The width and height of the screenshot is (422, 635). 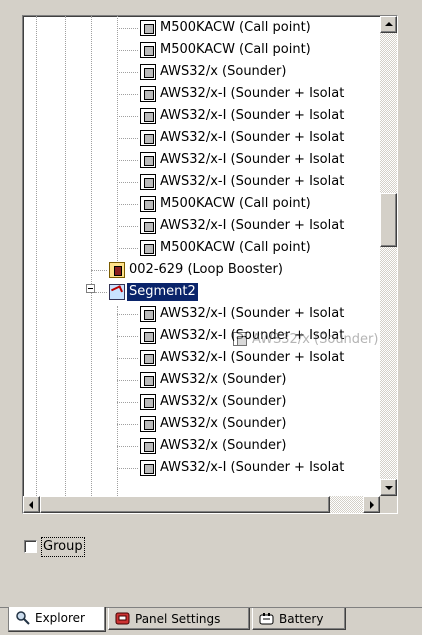 What do you see at coordinates (301, 619) in the screenshot?
I see `tab-battery-label: Battery` at bounding box center [301, 619].